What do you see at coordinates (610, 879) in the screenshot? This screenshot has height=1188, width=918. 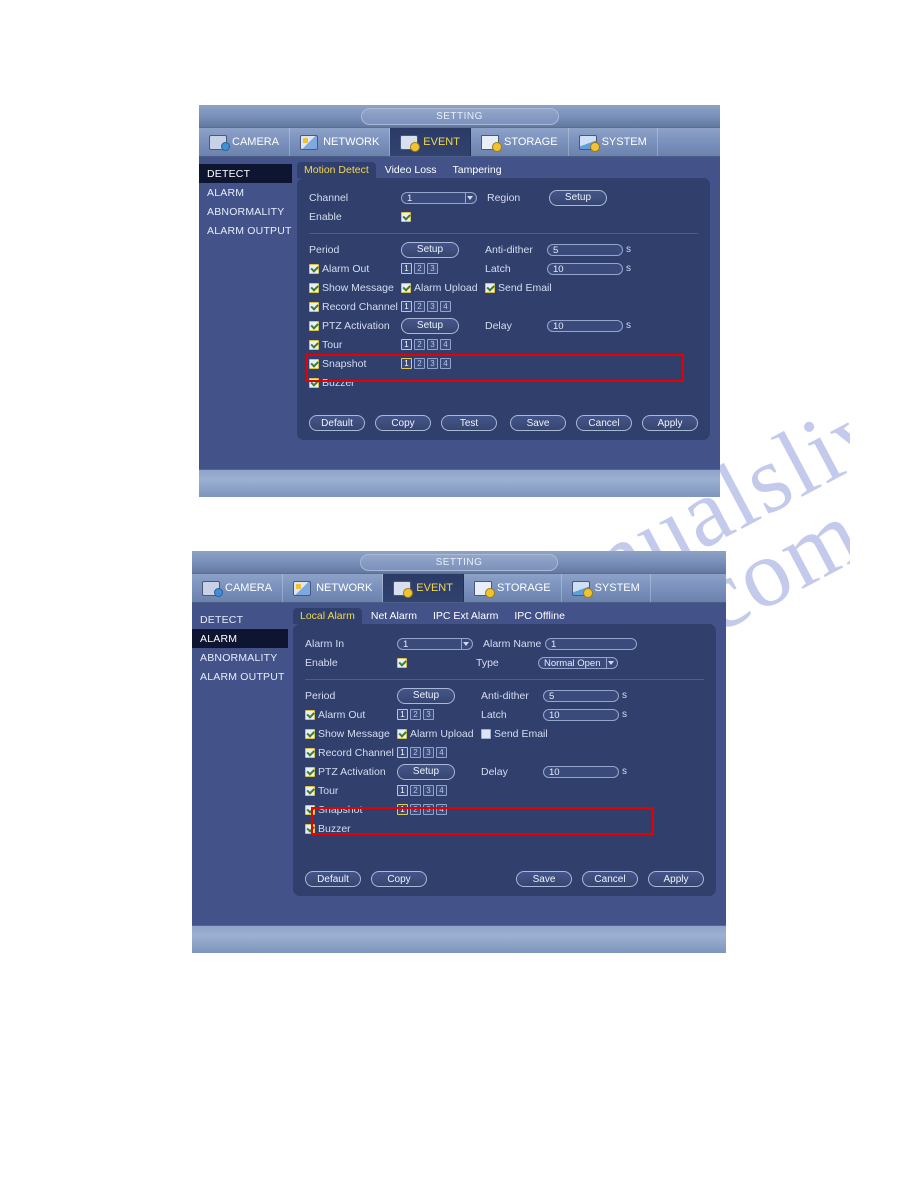 I see `cancel-button-2: Cancel` at bounding box center [610, 879].